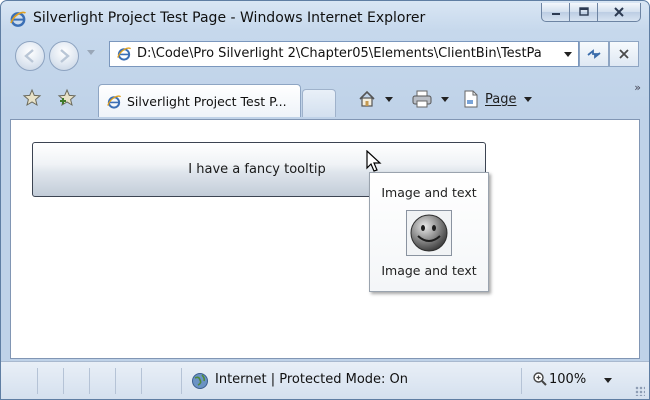 The width and height of the screenshot is (650, 400). I want to click on zoom-level: 100%, so click(567, 379).